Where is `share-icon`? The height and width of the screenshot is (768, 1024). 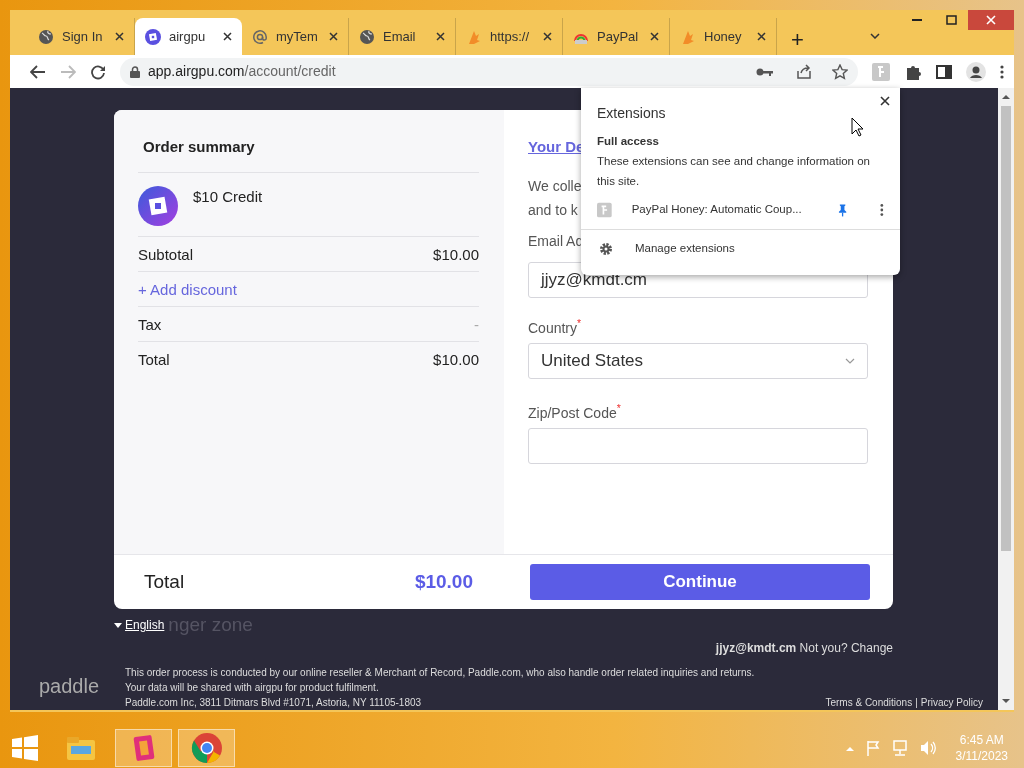 share-icon is located at coordinates (804, 71).